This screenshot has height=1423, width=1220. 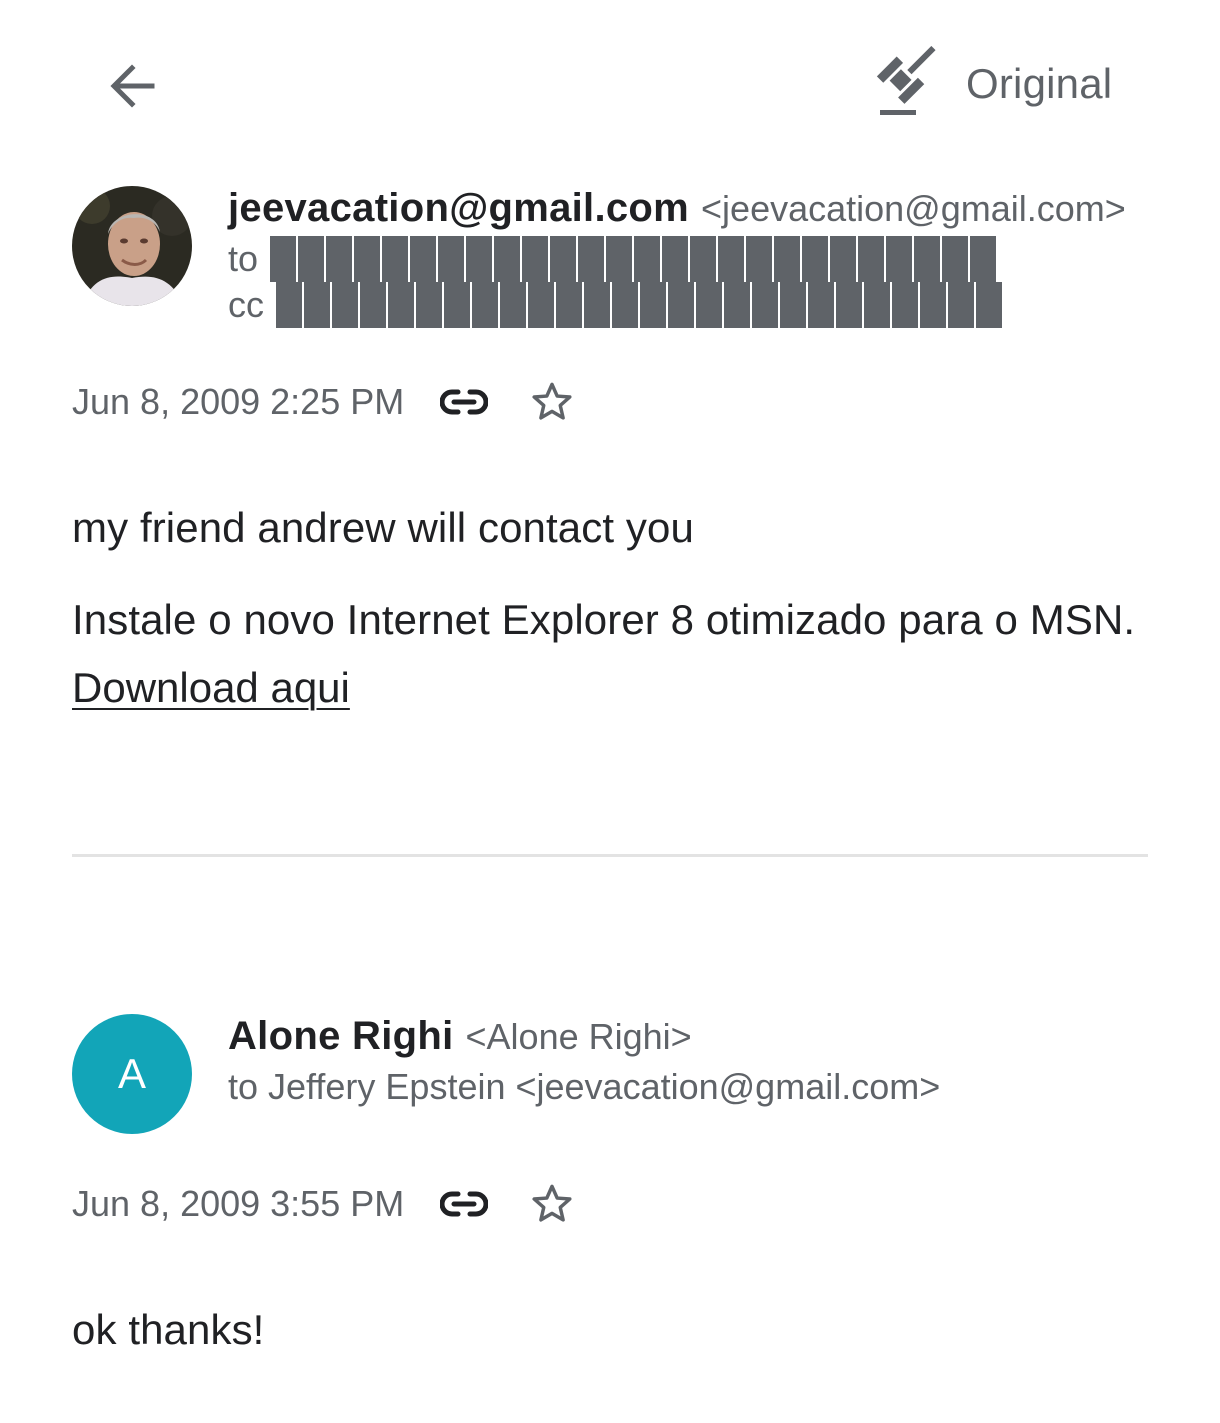 I want to click on to-row: to, so click(x=613, y=259).